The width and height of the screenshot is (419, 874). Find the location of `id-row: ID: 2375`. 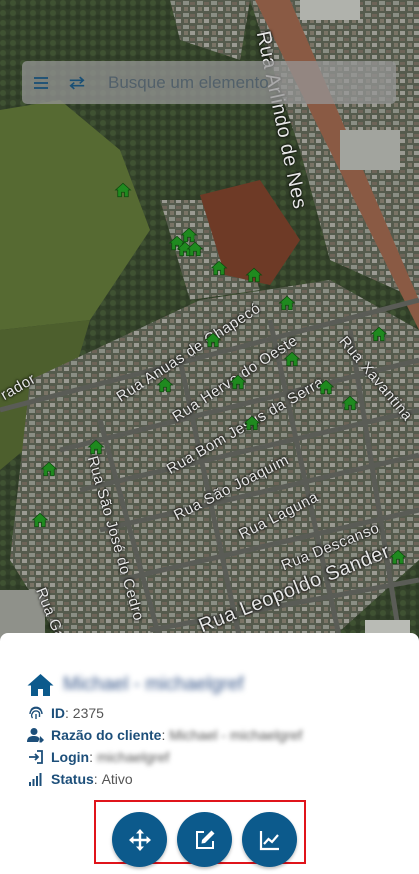

id-row: ID: 2375 is located at coordinates (65, 713).